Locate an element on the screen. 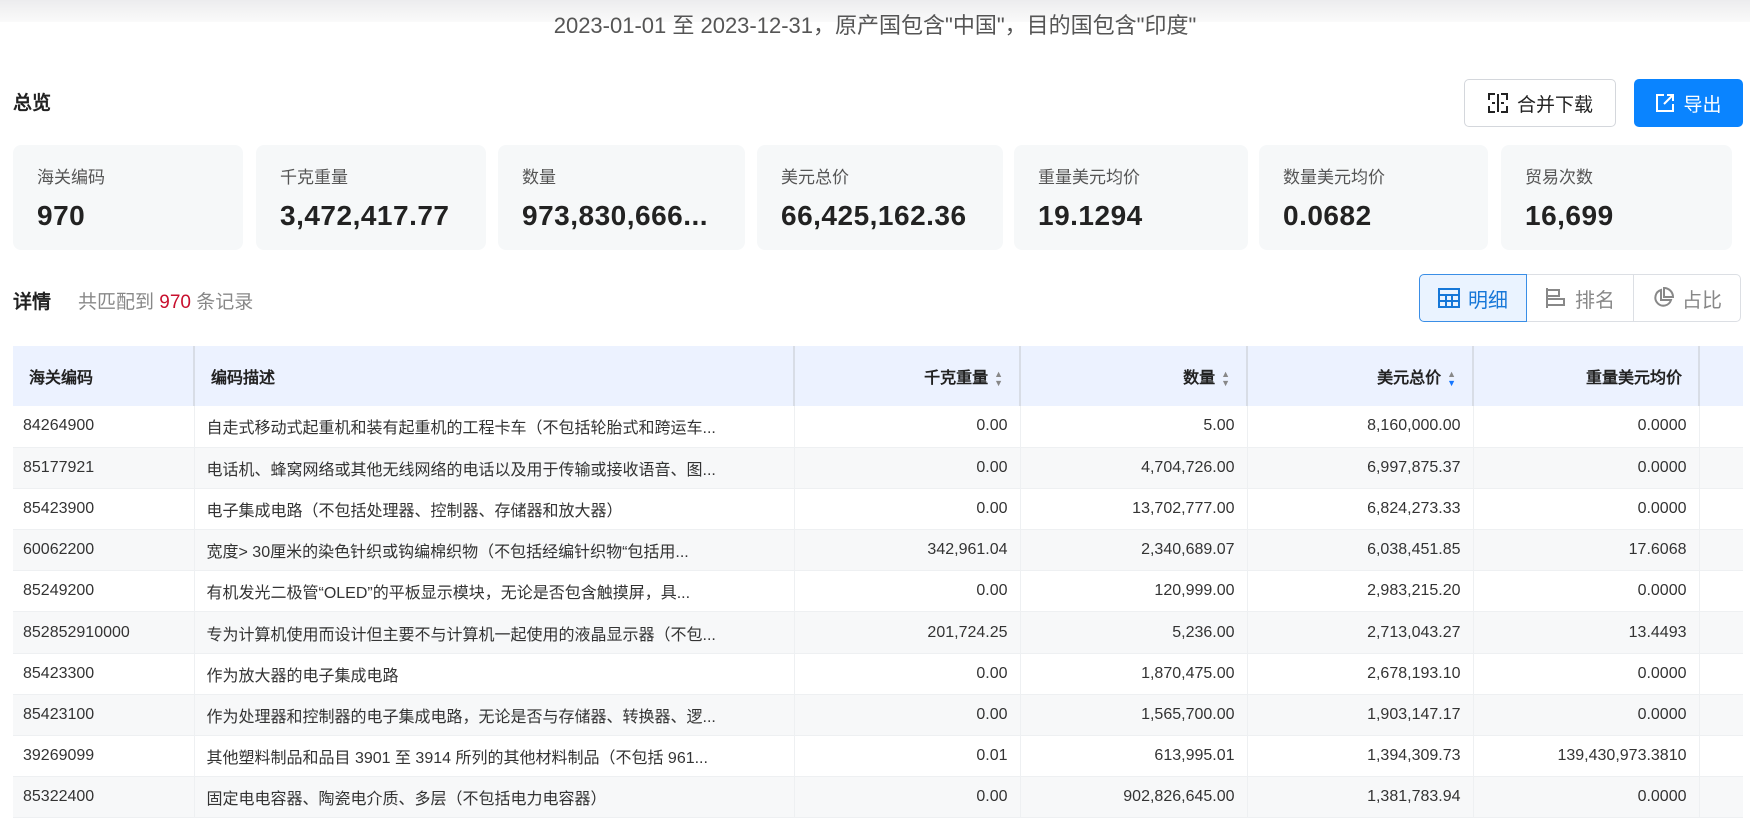 Image resolution: width=1750 pixels, height=818 pixels. column-header-usd-per-kg: 重量美元均价 is located at coordinates (1586, 376).